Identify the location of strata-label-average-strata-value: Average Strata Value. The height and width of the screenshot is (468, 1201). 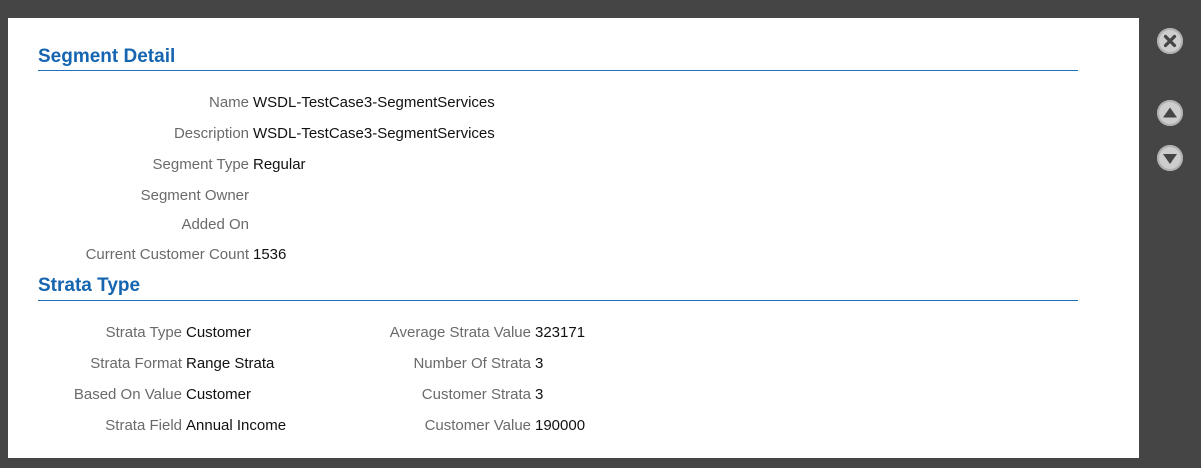
(460, 332).